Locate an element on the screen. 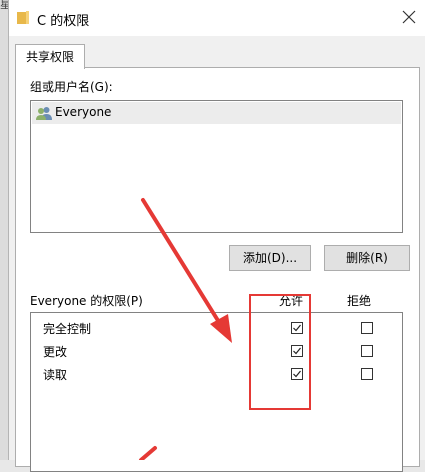  tab-share-permissions: 共享权限 is located at coordinates (50, 56).